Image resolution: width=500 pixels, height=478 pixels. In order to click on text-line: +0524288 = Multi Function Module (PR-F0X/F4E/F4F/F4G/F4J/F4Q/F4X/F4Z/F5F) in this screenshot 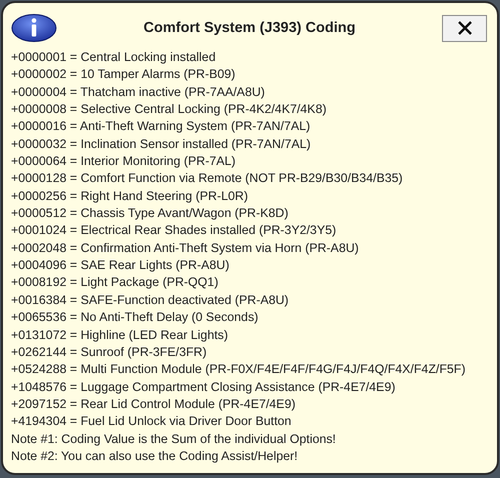, I will do `click(238, 369)`.